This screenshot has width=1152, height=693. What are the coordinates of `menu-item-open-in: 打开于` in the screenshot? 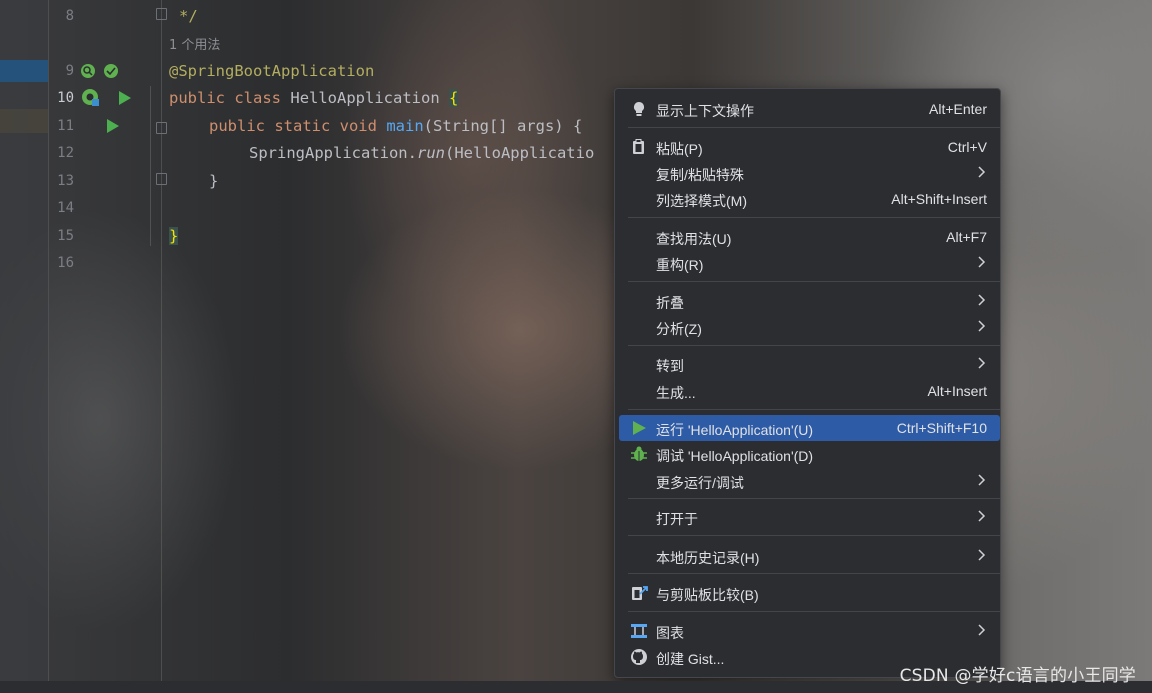 It's located at (807, 517).